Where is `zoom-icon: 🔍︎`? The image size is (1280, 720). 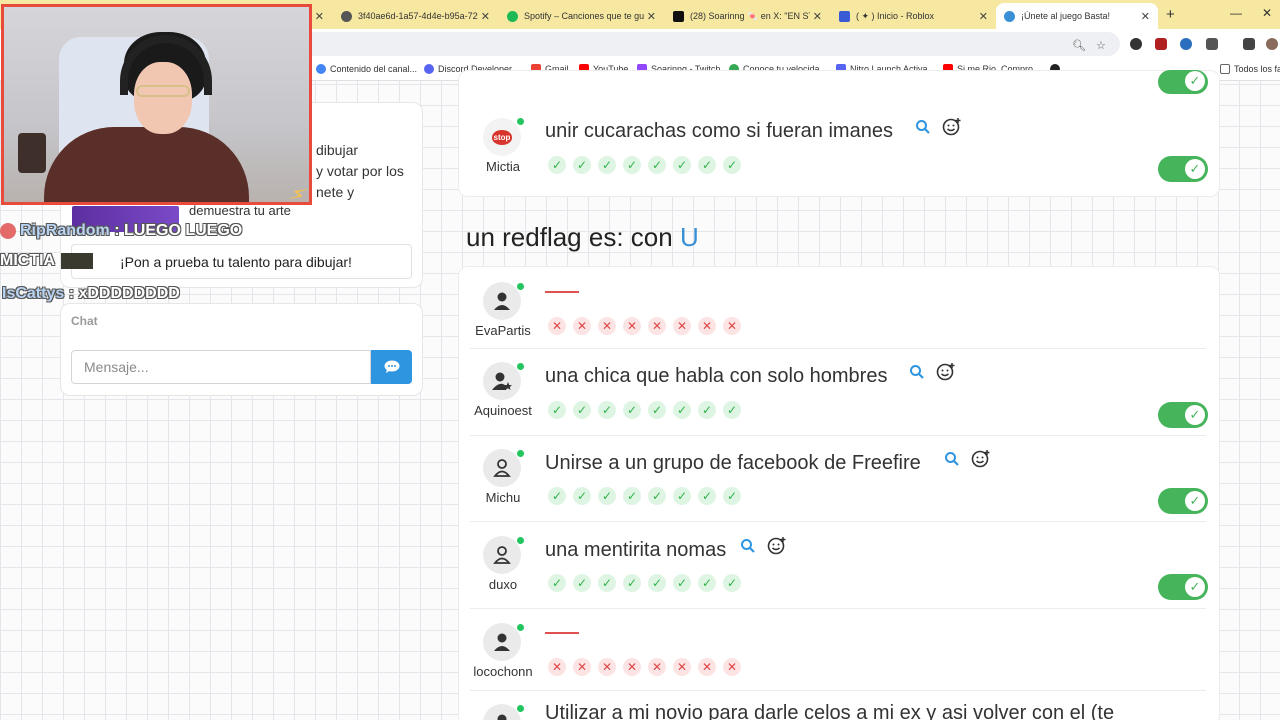 zoom-icon: 🔍︎ is located at coordinates (1079, 45).